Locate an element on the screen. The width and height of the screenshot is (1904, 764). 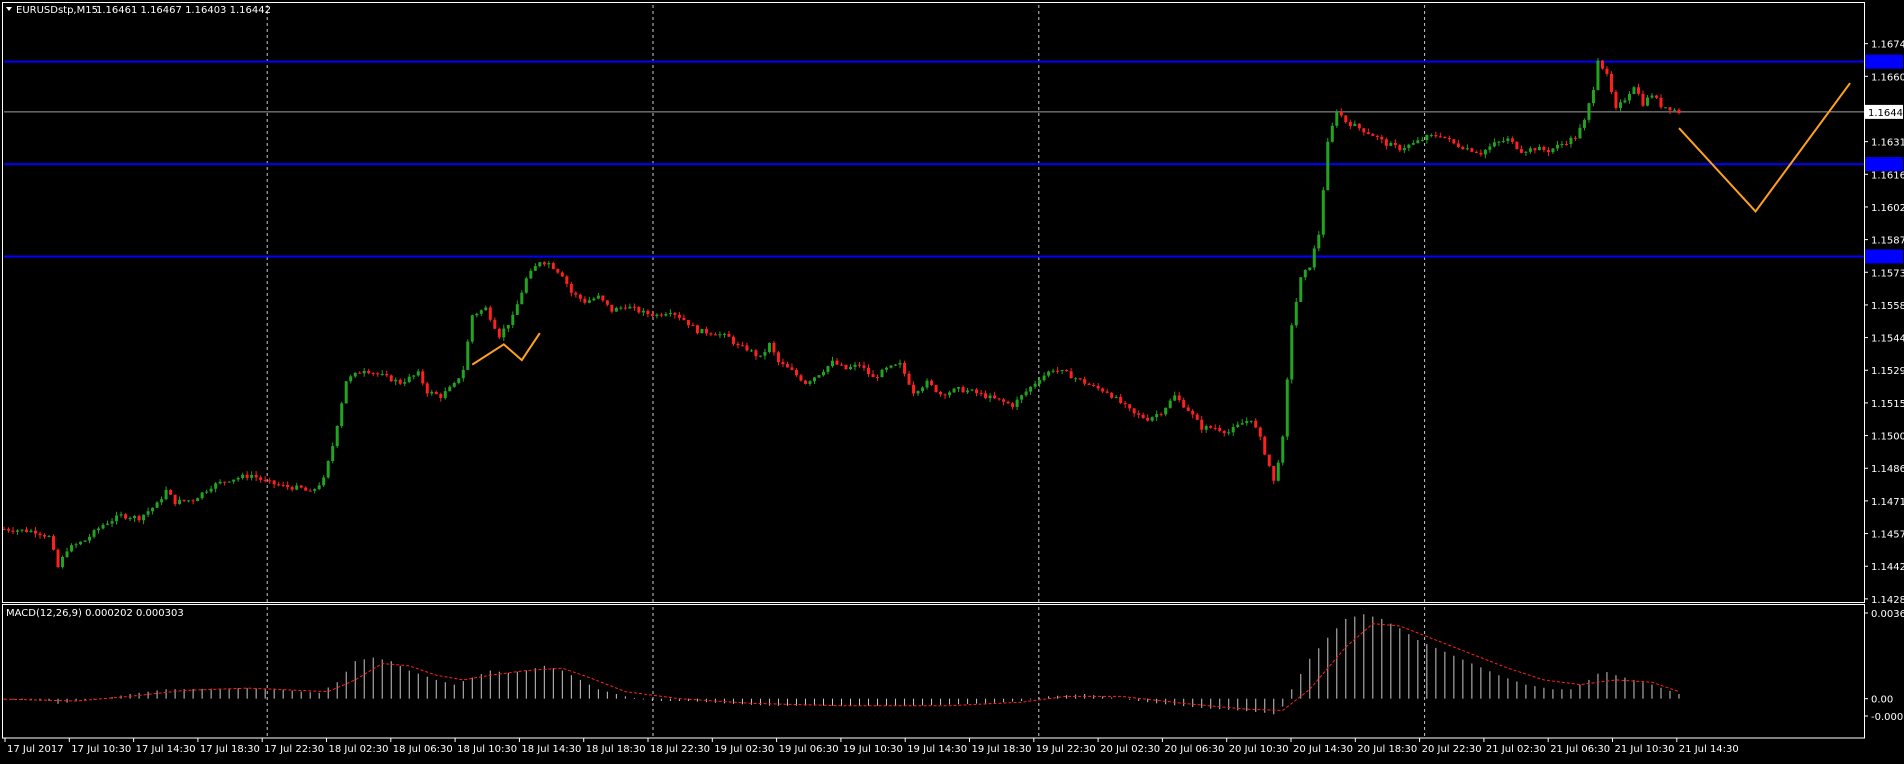
time-label: 21 Jul 02:30 is located at coordinates (1516, 749).